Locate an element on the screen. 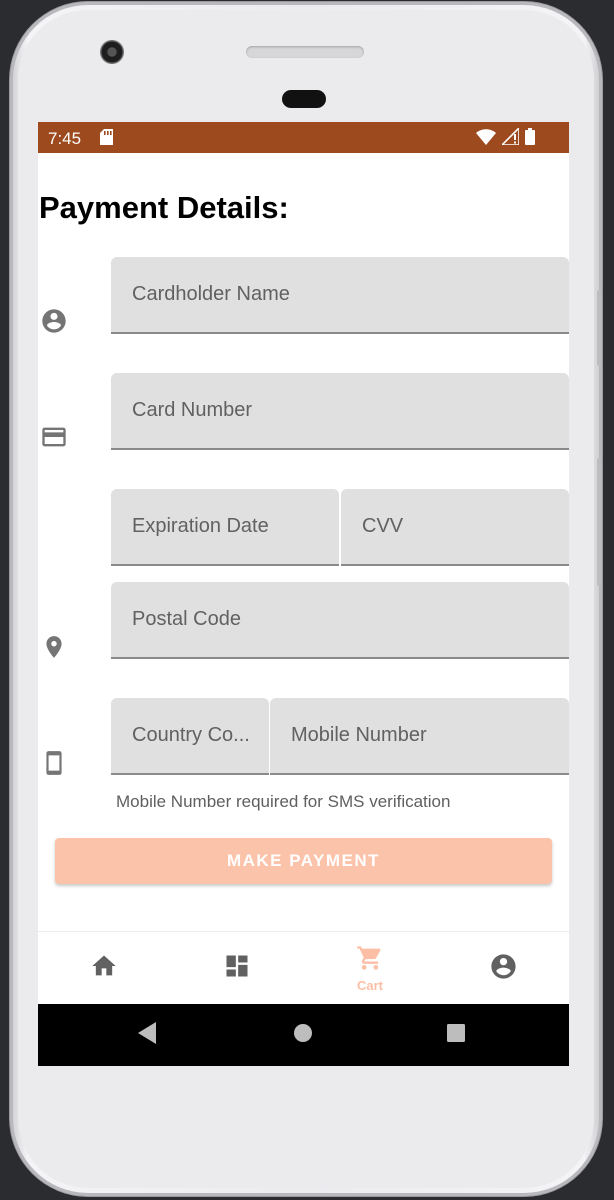  proximity-sensor is located at coordinates (304, 99).